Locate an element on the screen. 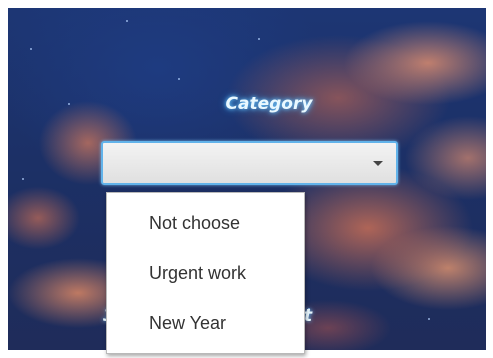 This screenshot has height=358, width=493. option-not-choose: Not choose is located at coordinates (194, 223).